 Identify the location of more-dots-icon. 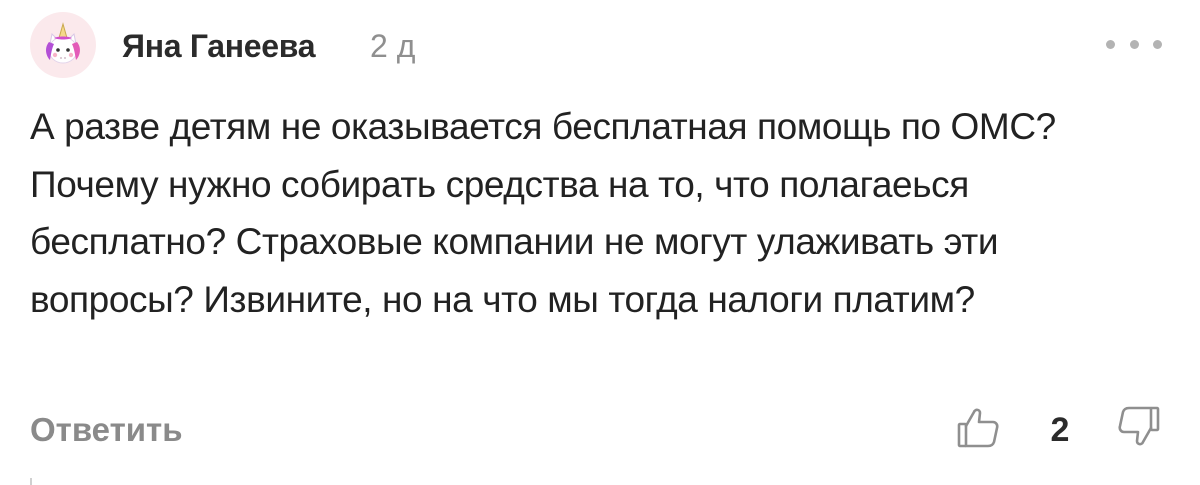
(1134, 44).